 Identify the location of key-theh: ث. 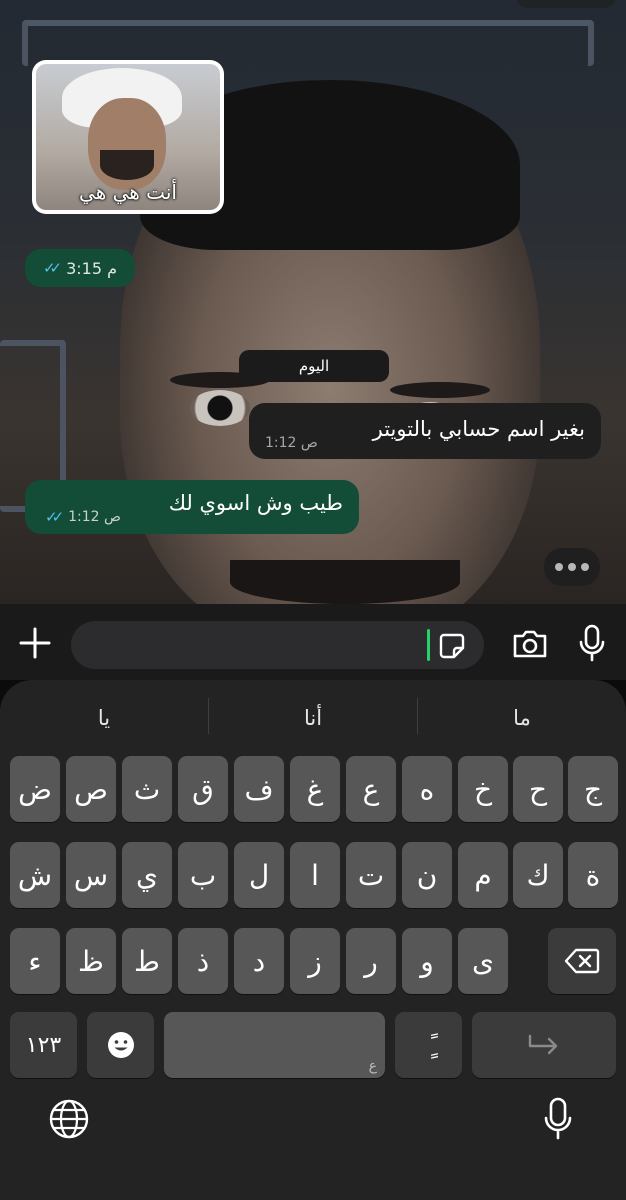
(147, 789).